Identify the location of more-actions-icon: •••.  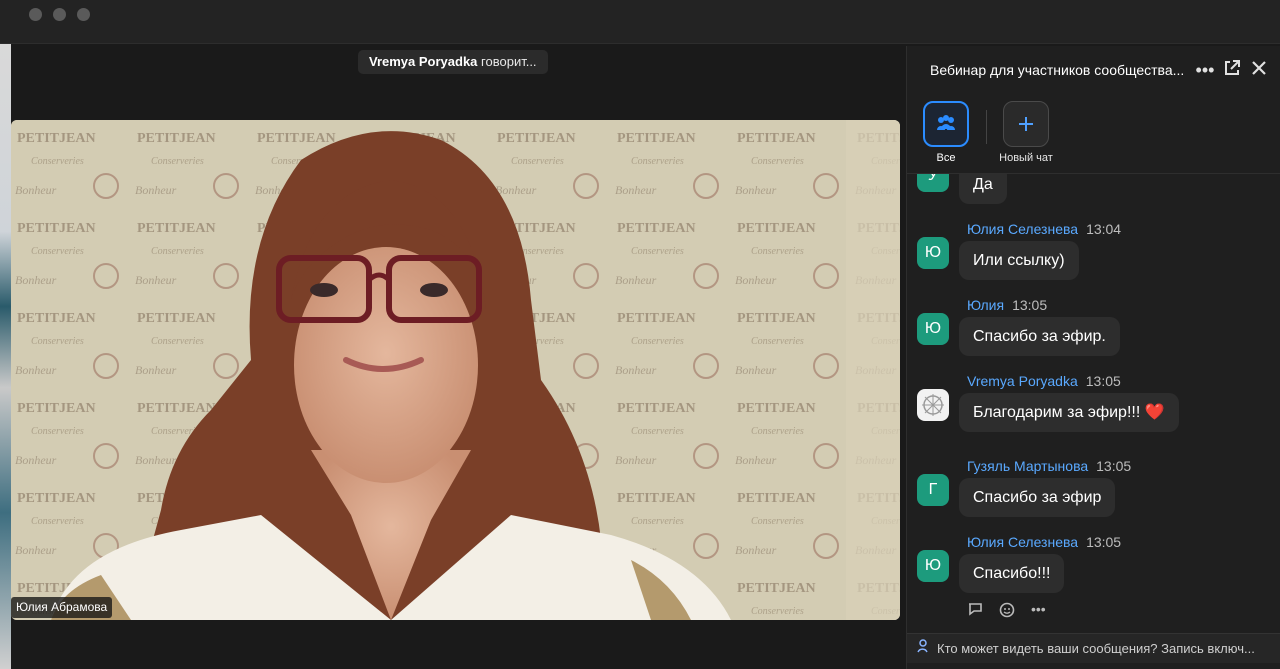
(1038, 610).